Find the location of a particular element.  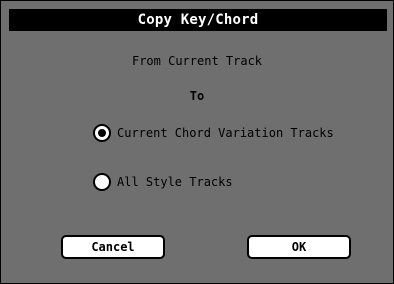

radio-selected-icon is located at coordinates (102, 133).